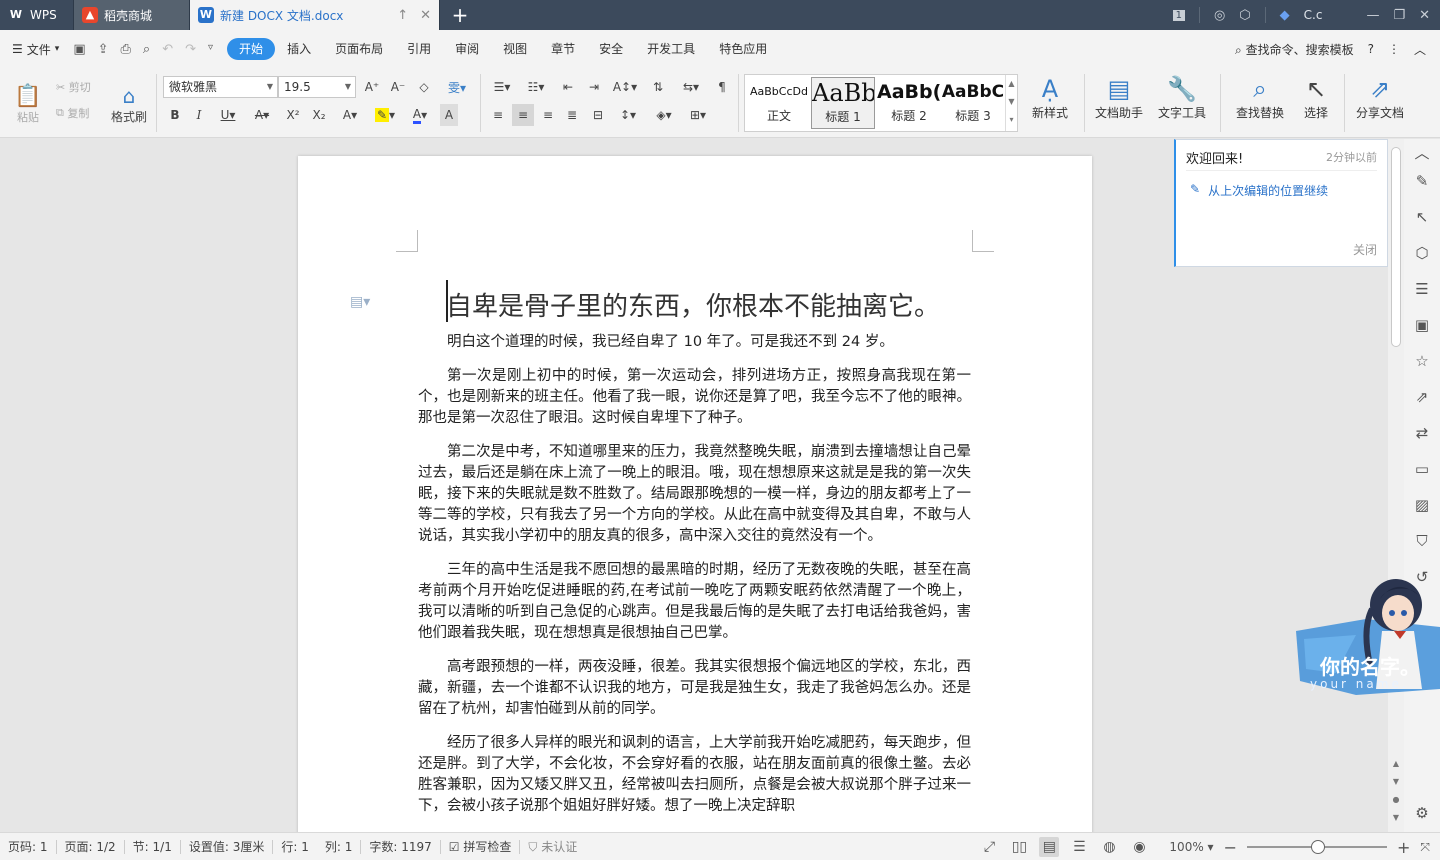  I want to click on sort-button: ⇅, so click(658, 87).